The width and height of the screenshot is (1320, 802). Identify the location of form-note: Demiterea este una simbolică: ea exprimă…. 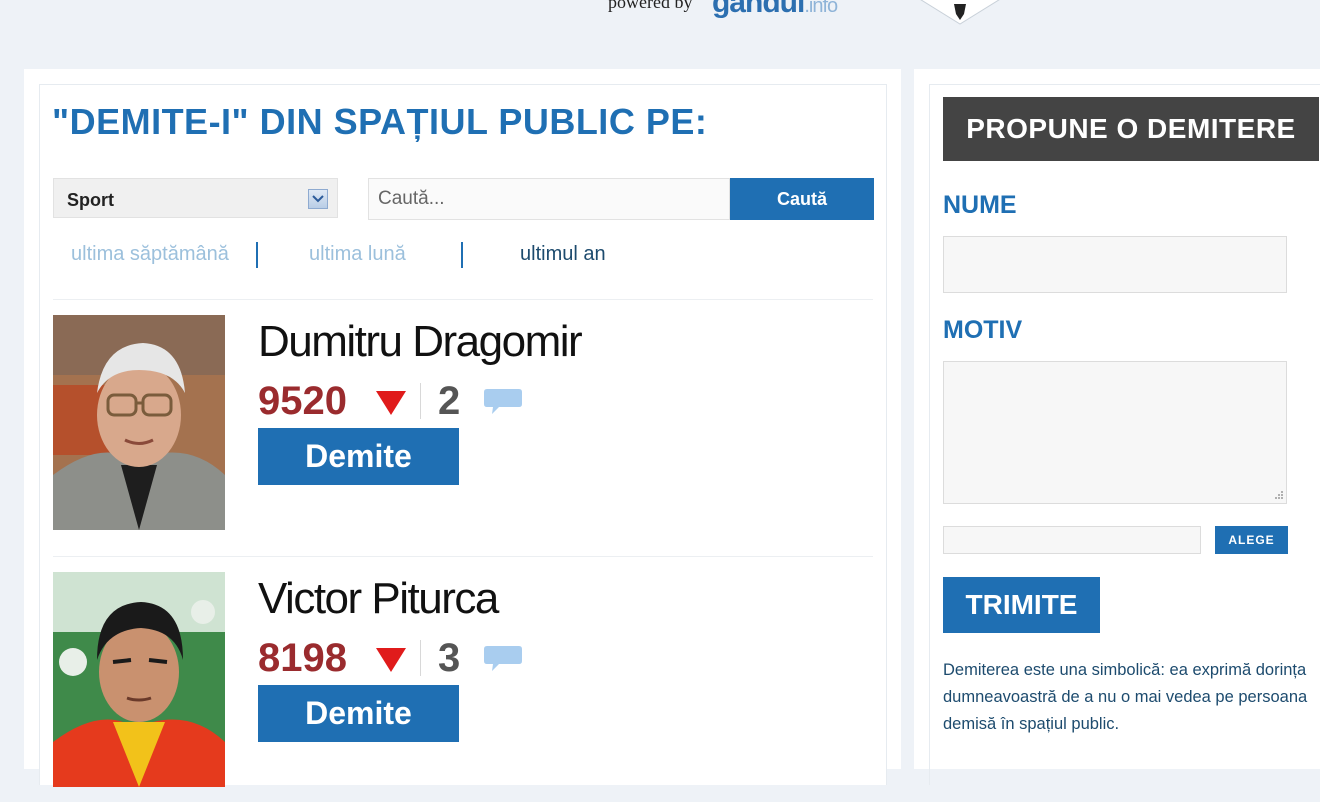
(1125, 697).